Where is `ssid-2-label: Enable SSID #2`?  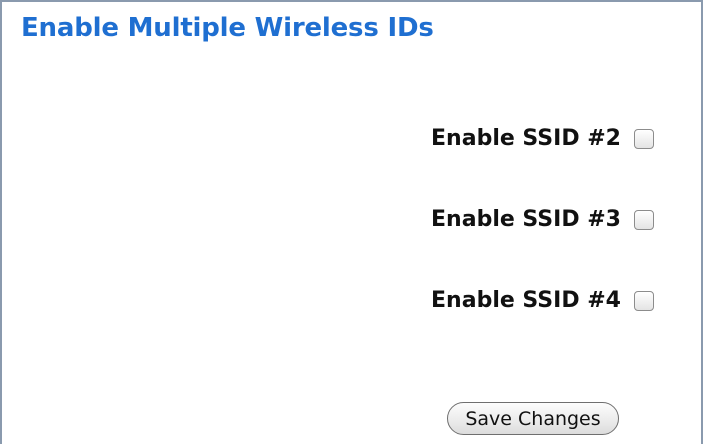 ssid-2-label: Enable SSID #2 is located at coordinates (526, 138).